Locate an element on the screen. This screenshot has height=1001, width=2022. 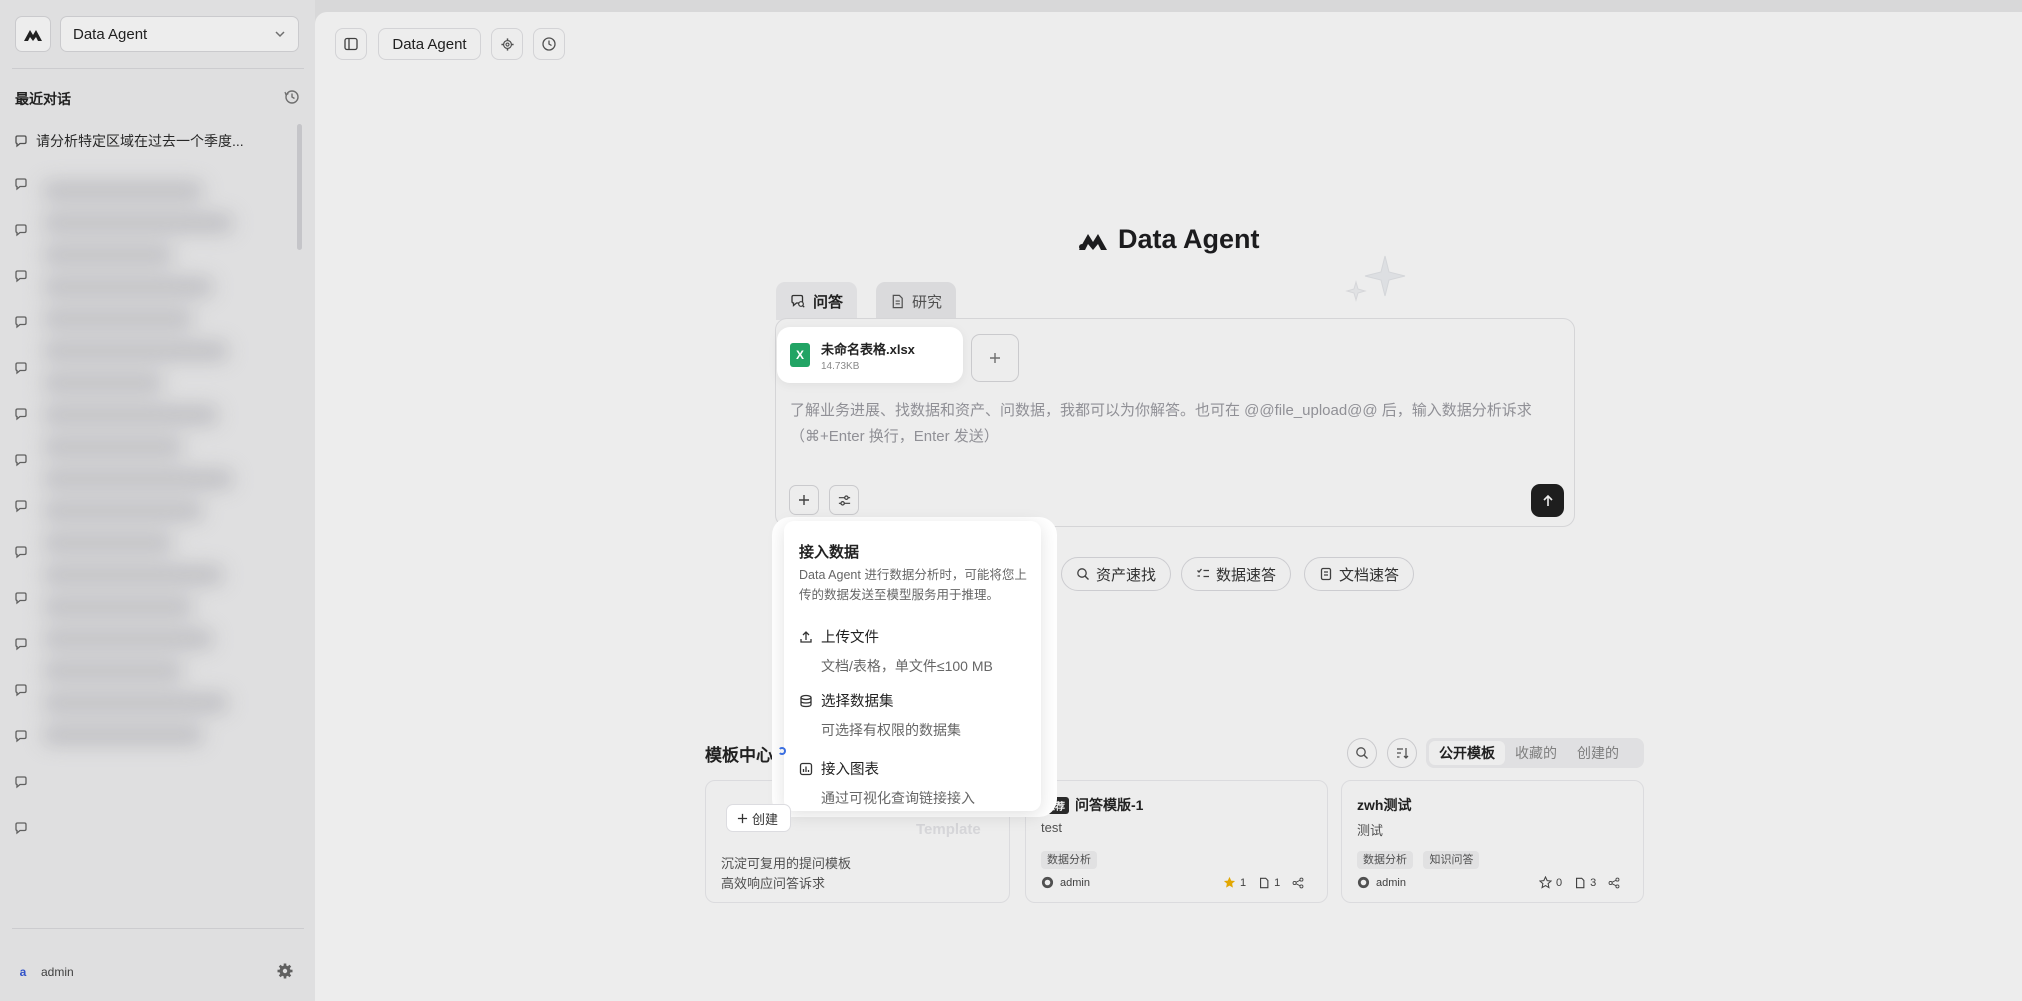
menu-item-select-dataset: 选择数据集 可选择有权限的数据集 is located at coordinates (880, 715).